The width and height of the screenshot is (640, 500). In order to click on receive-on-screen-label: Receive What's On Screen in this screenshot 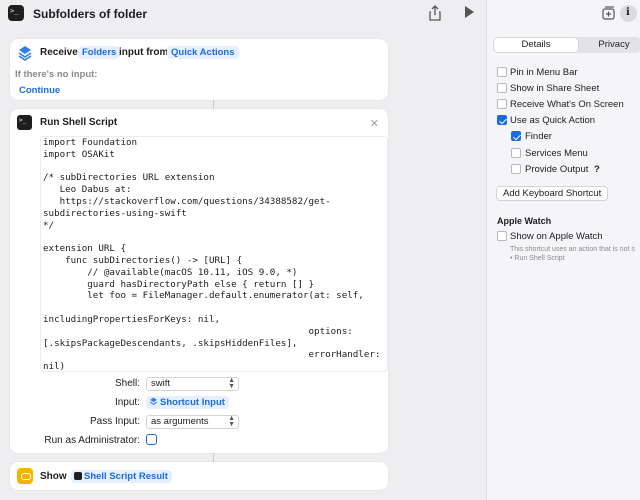, I will do `click(567, 104)`.